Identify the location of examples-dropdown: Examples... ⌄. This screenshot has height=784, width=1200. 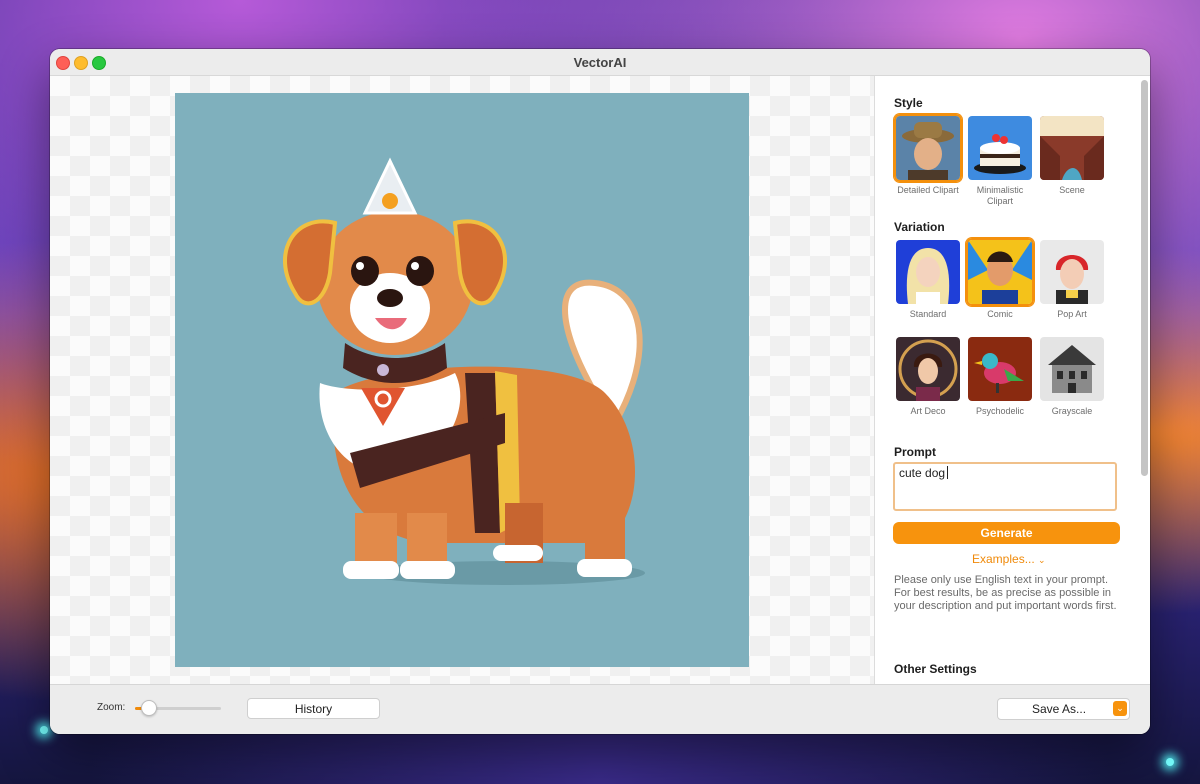
(1009, 559).